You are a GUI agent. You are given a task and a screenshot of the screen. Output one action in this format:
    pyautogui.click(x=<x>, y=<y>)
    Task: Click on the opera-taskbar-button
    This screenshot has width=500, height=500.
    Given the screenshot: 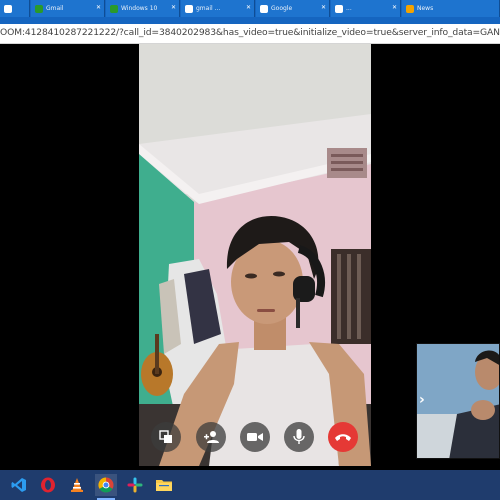 What is the action you would take?
    pyautogui.click(x=48, y=485)
    